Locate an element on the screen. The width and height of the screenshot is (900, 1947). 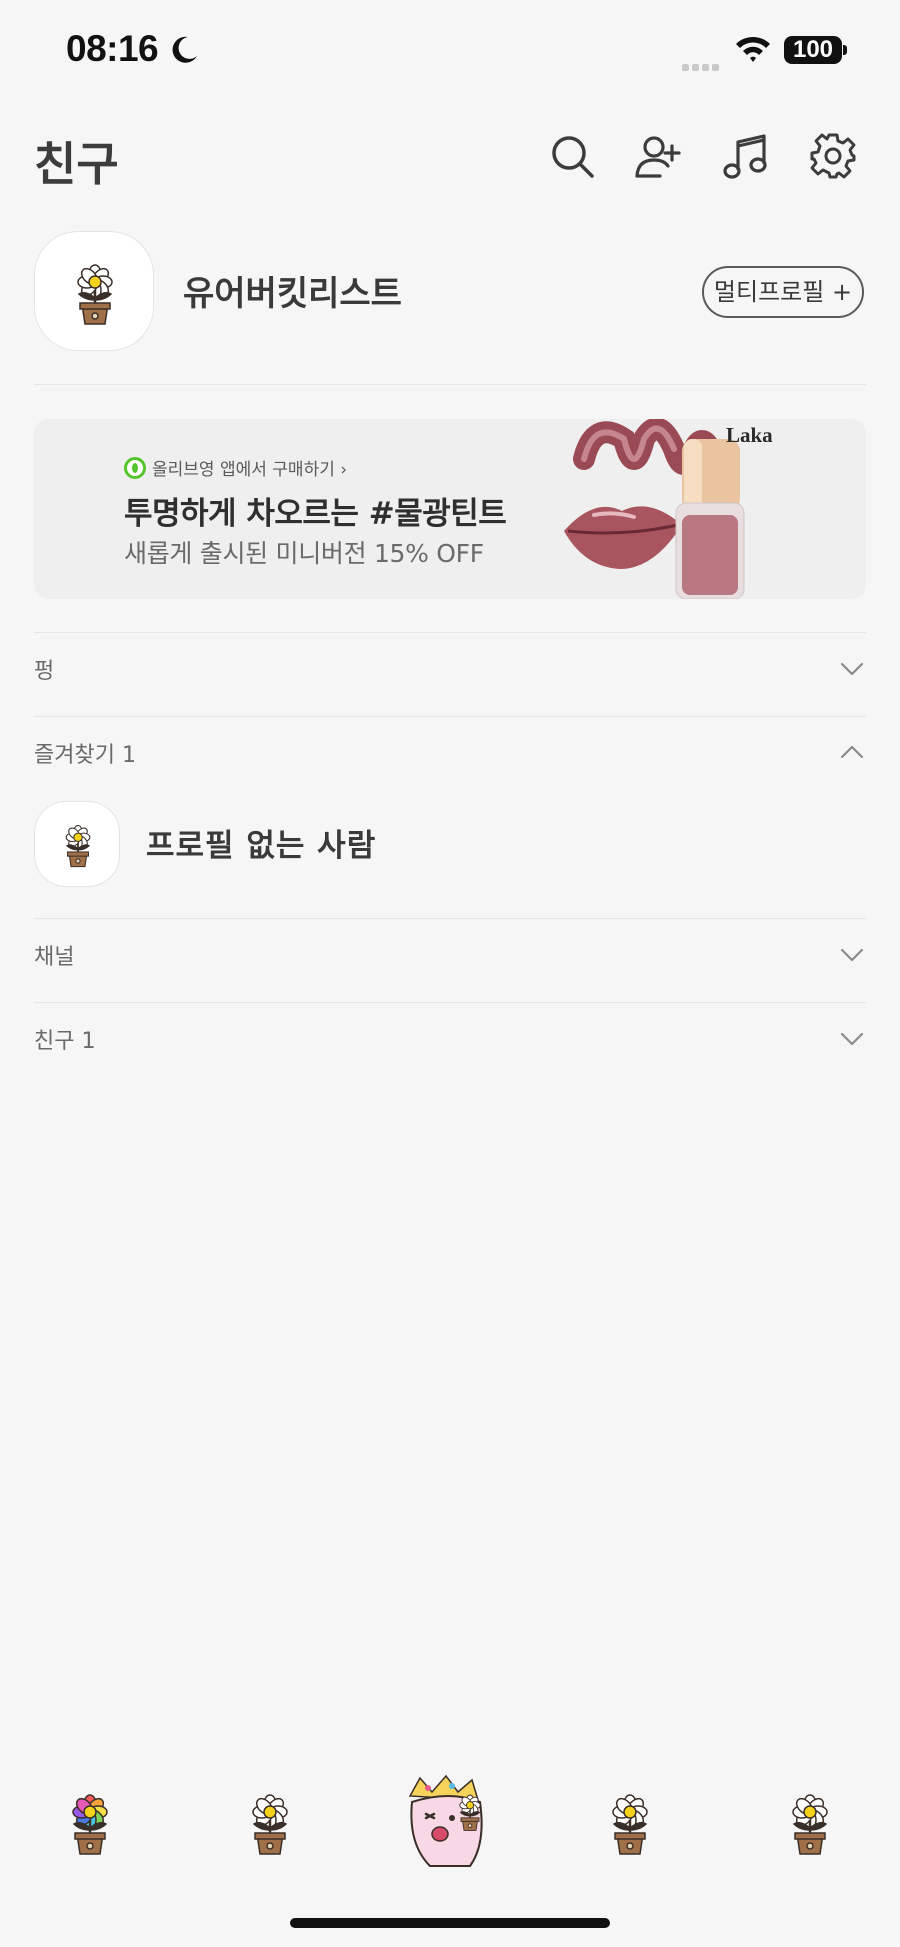
favorite-friend-name: 프로필 없는 사람 is located at coordinates (261, 842).